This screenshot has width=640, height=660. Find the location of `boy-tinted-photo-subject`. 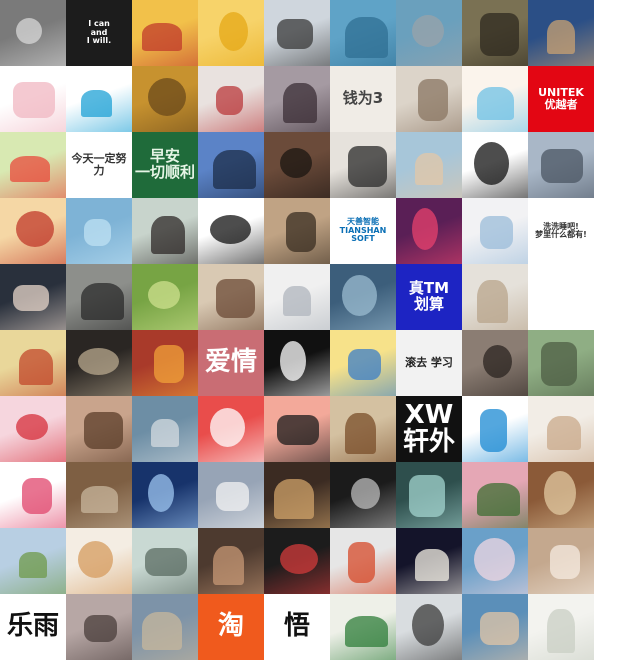

boy-tinted-photo-subject is located at coordinates (166, 562).